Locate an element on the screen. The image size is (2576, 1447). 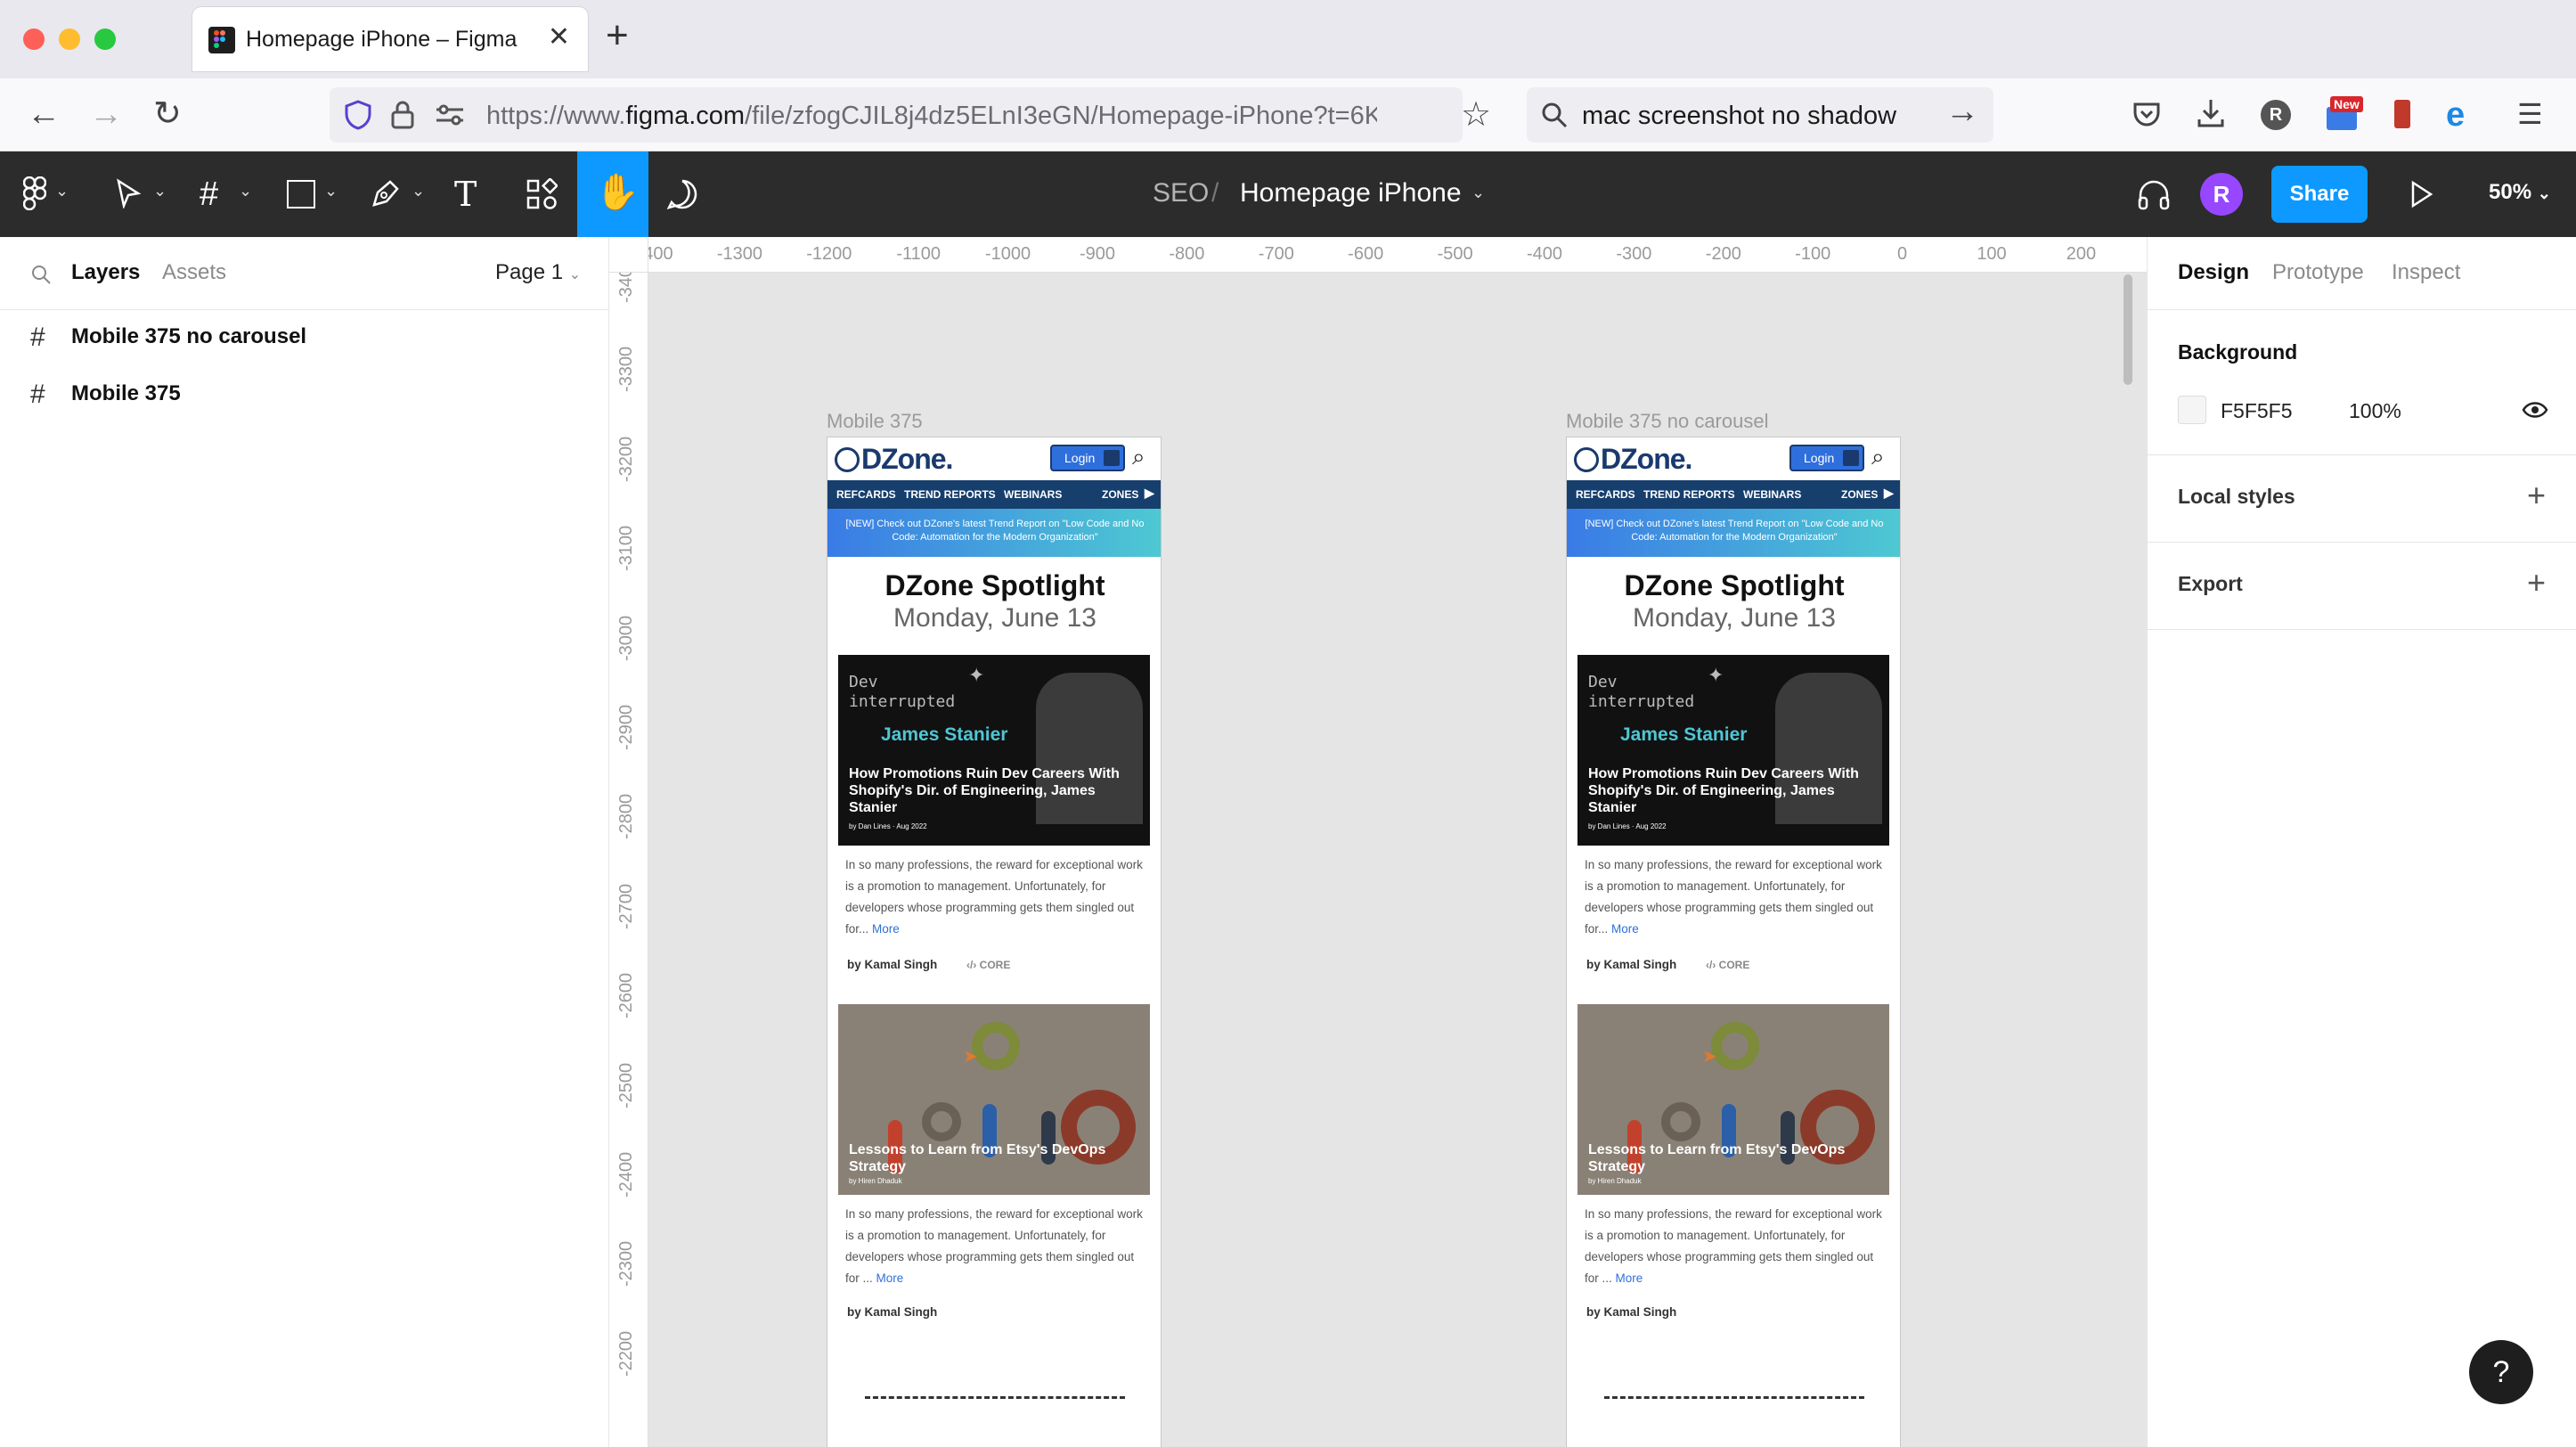
extension-new-icon: New is located at coordinates (2343, 114).